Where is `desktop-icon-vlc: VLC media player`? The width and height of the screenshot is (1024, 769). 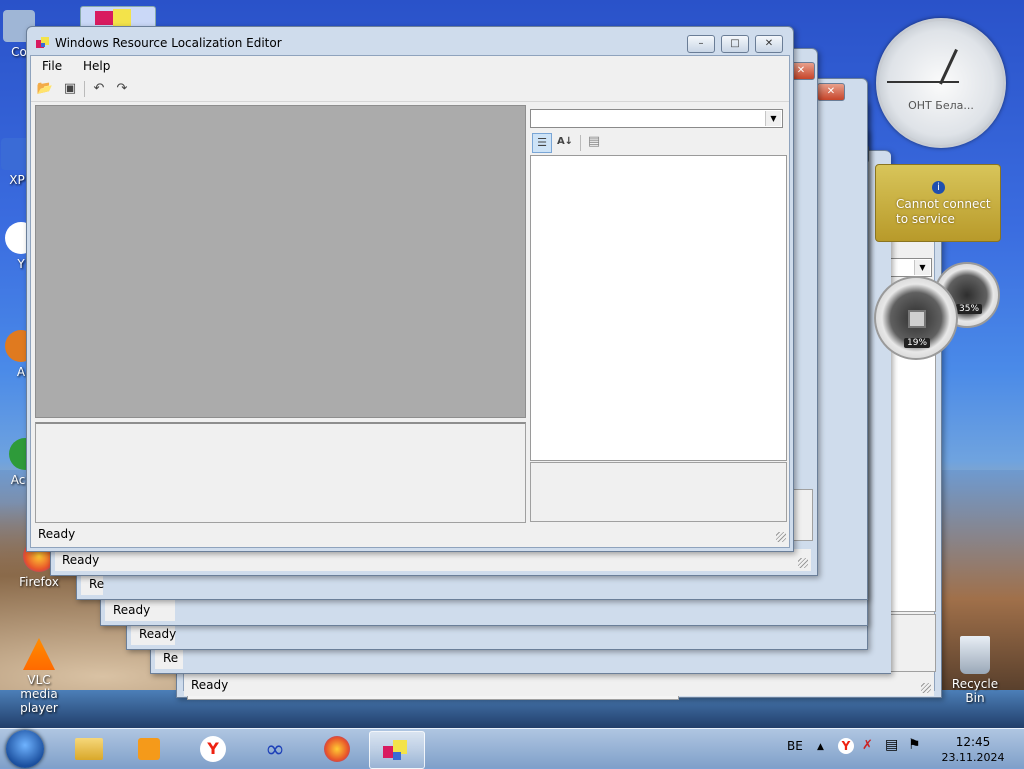
desktop-icon-vlc: VLC media player is located at coordinates (39, 676).